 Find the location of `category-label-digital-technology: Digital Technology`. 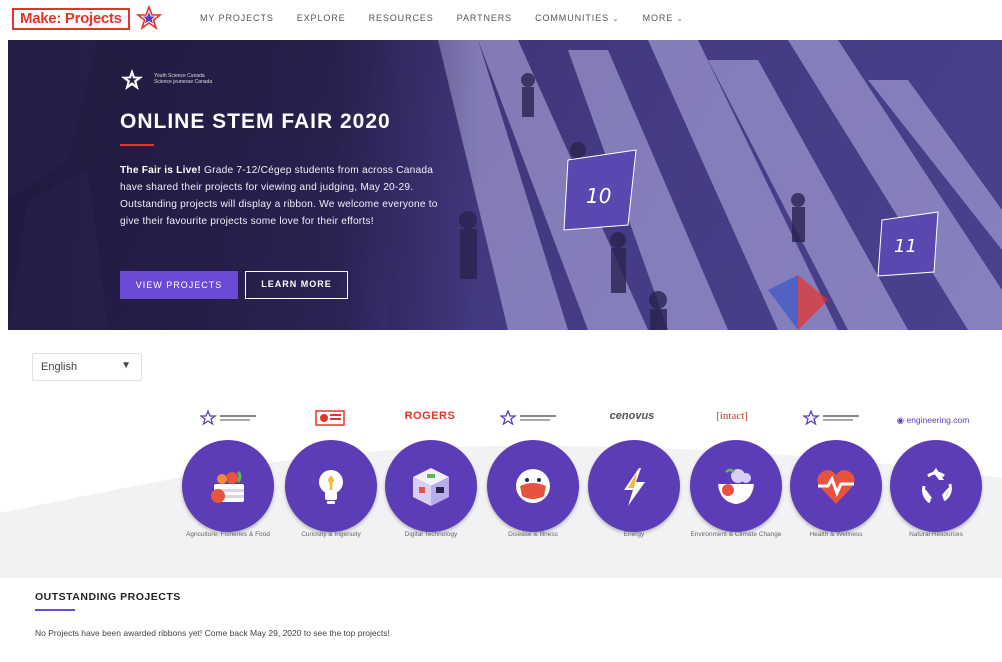

category-label-digital-technology: Digital Technology is located at coordinates (431, 534).